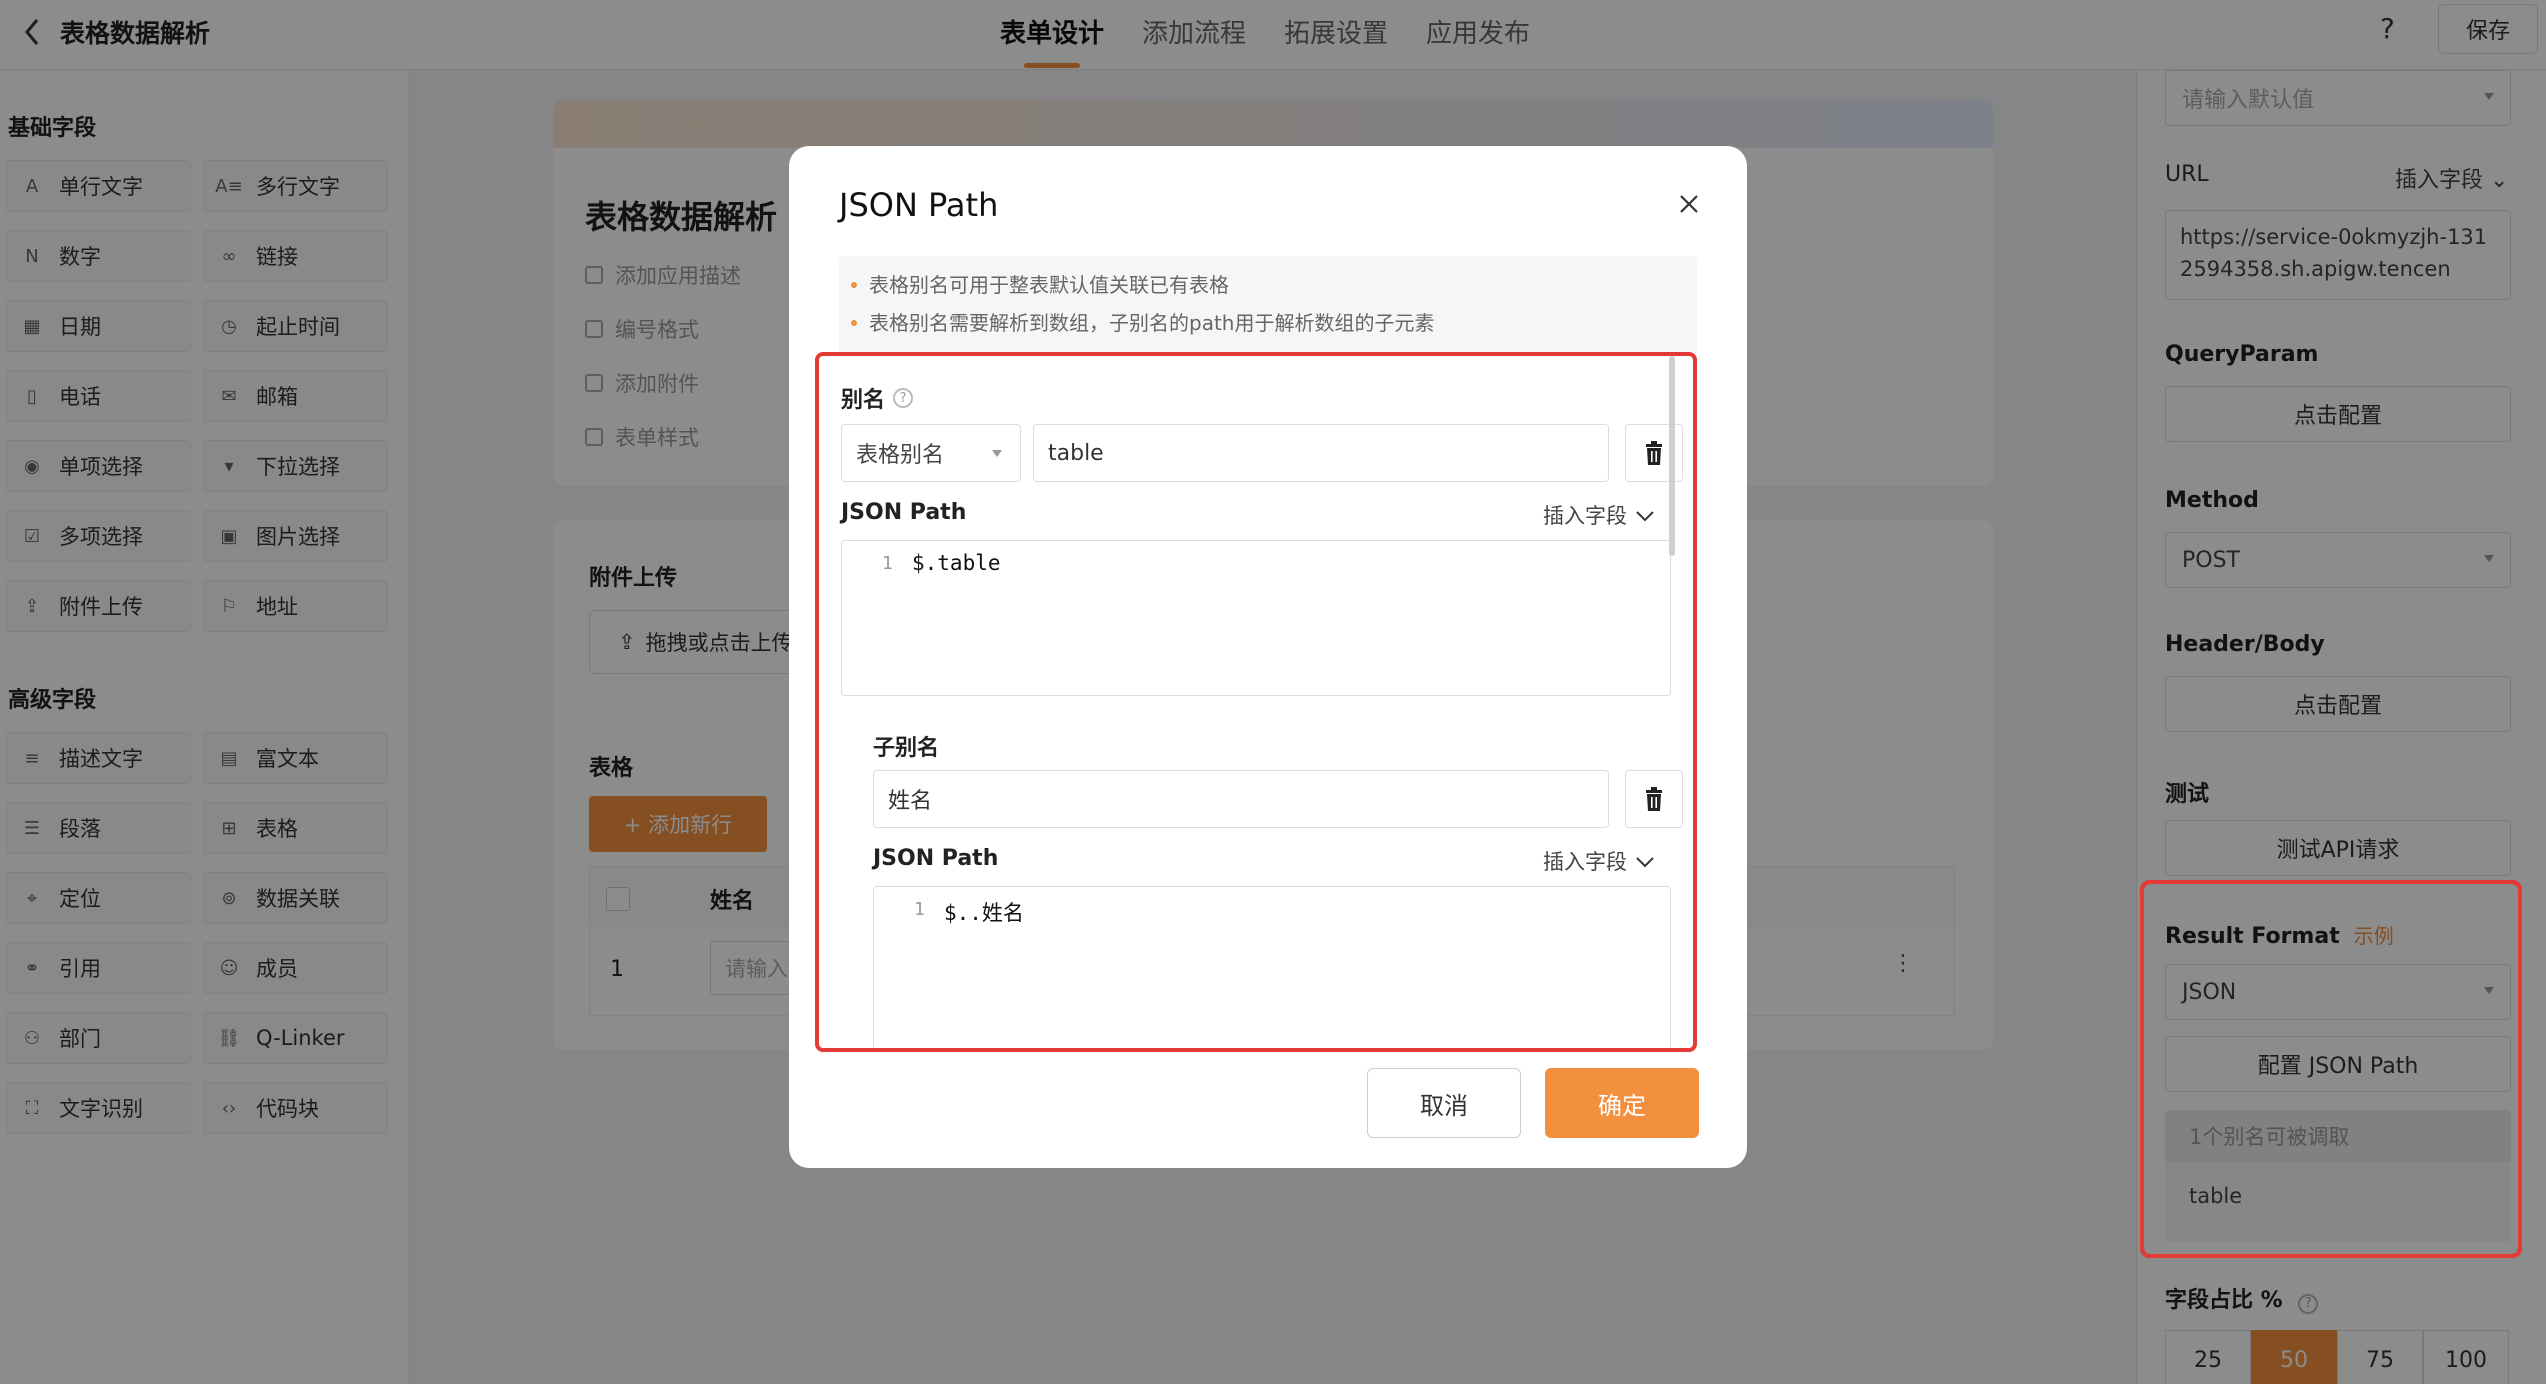  What do you see at coordinates (903, 398) in the screenshot?
I see `help-icon: ?` at bounding box center [903, 398].